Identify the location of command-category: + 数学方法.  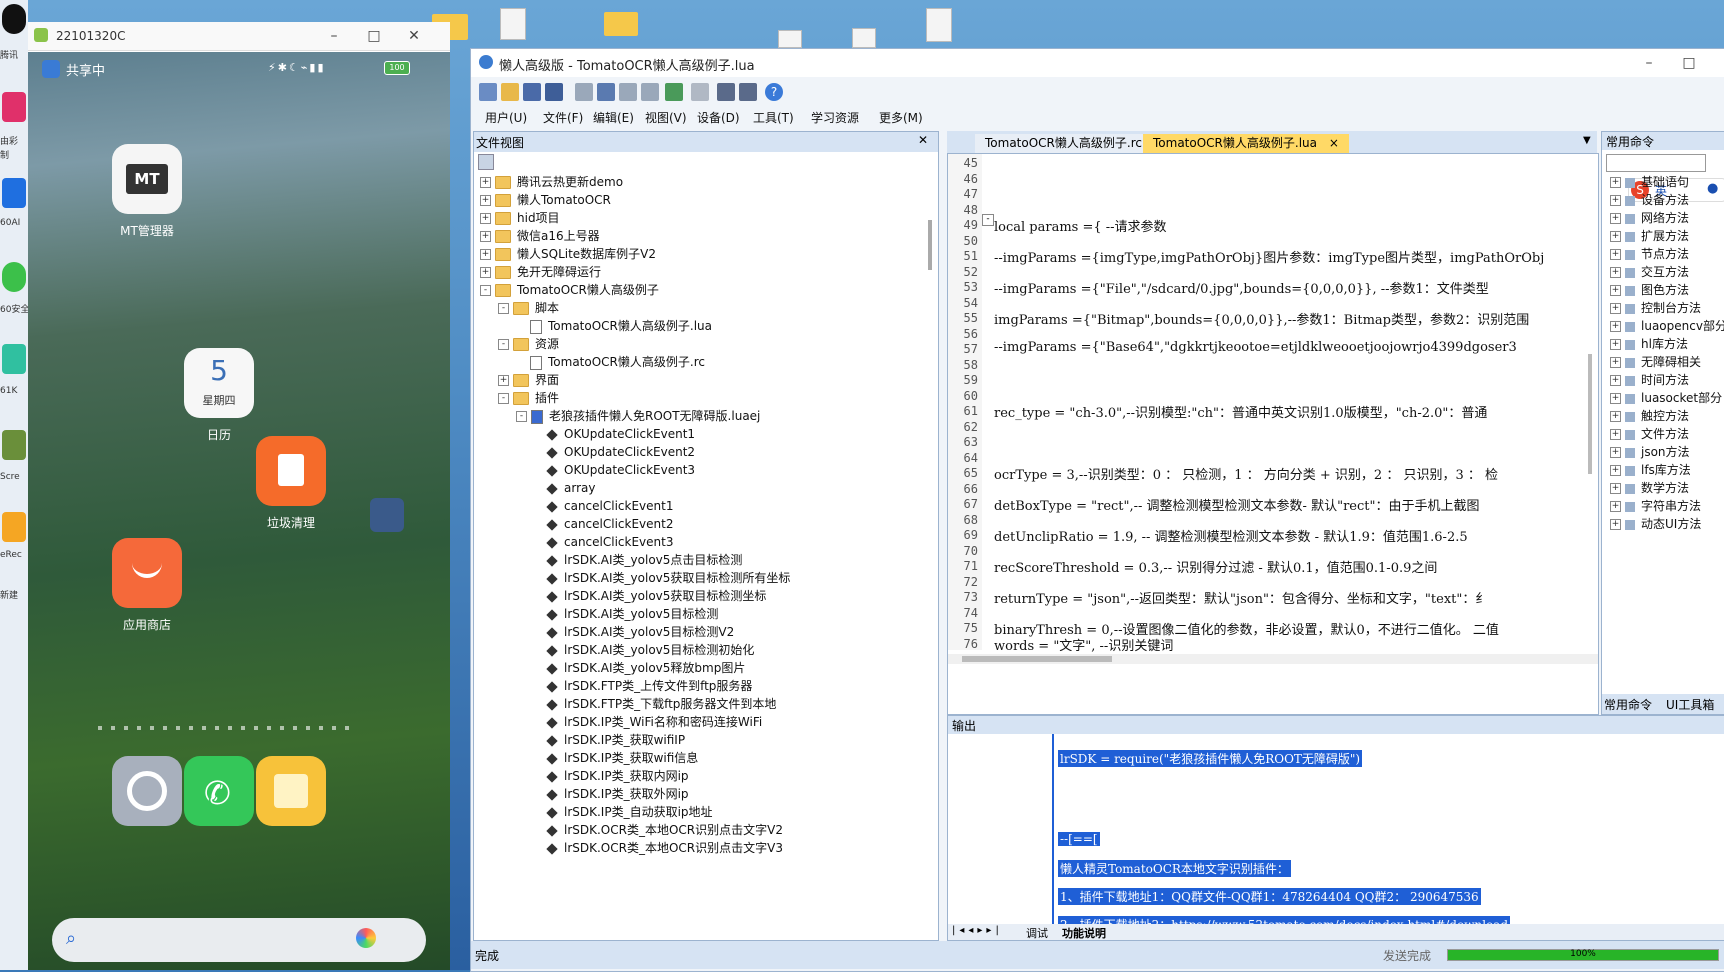
(1649, 488).